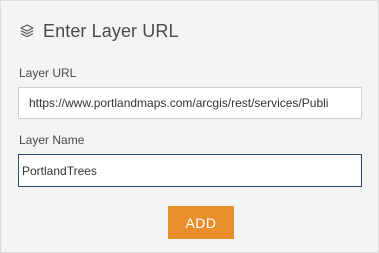 The width and height of the screenshot is (379, 253). Describe the element at coordinates (190, 103) in the screenshot. I see `layer-url-input` at that location.